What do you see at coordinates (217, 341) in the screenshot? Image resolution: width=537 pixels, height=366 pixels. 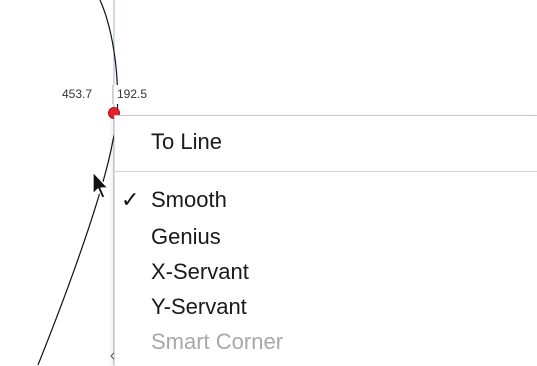 I see `menu-item-label: Smart Corner` at bounding box center [217, 341].